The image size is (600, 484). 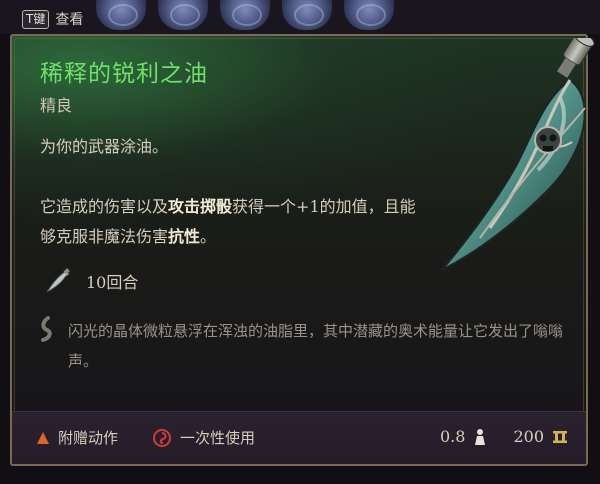 I want to click on footer-stats: 0.8 200, so click(x=504, y=436).